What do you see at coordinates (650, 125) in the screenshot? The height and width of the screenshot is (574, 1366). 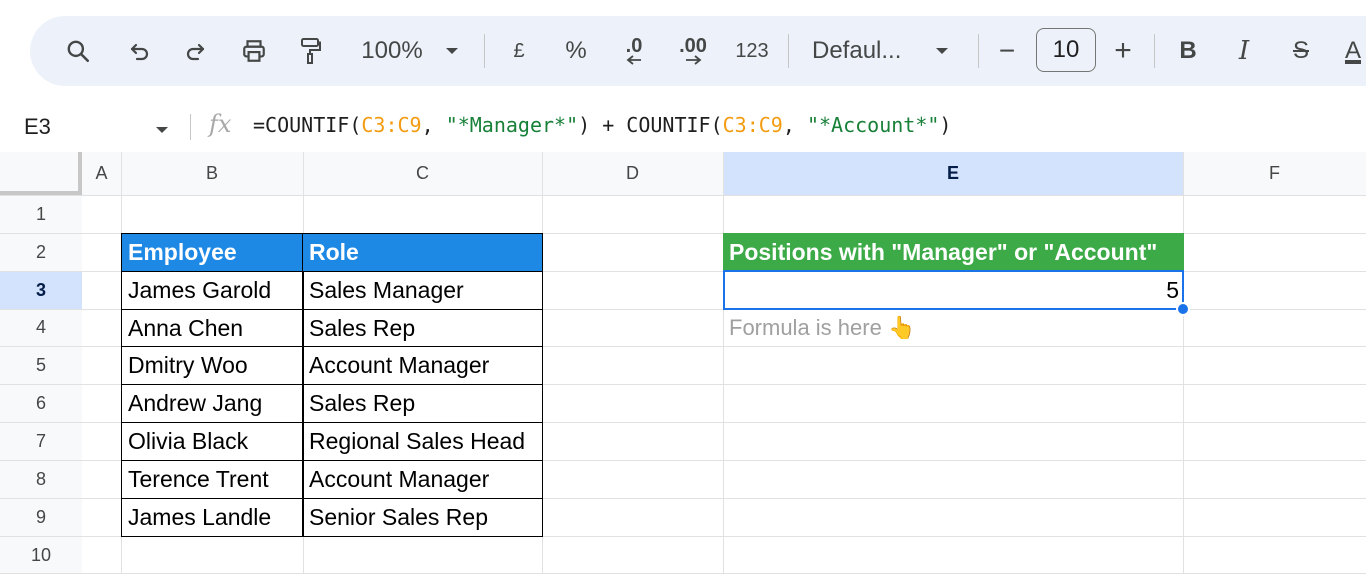 I see `formula-part: ) + COUNTIF(` at bounding box center [650, 125].